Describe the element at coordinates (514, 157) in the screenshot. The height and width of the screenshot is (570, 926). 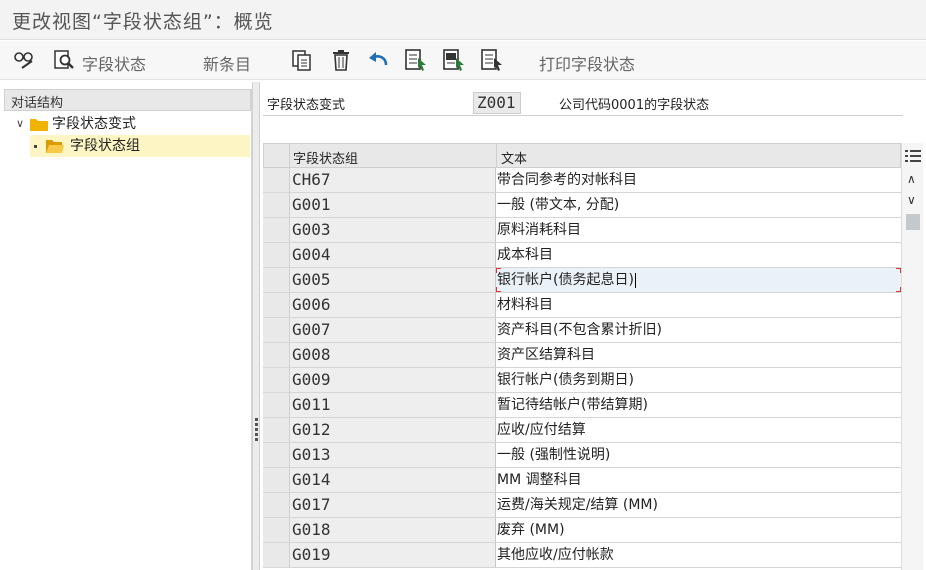
I see `column-header-text: 文本` at that location.